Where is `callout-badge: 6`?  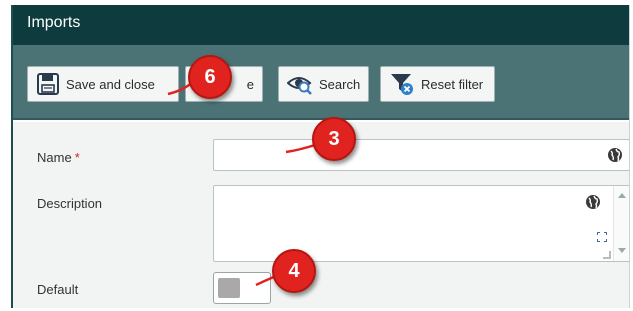 callout-badge: 6 is located at coordinates (210, 77).